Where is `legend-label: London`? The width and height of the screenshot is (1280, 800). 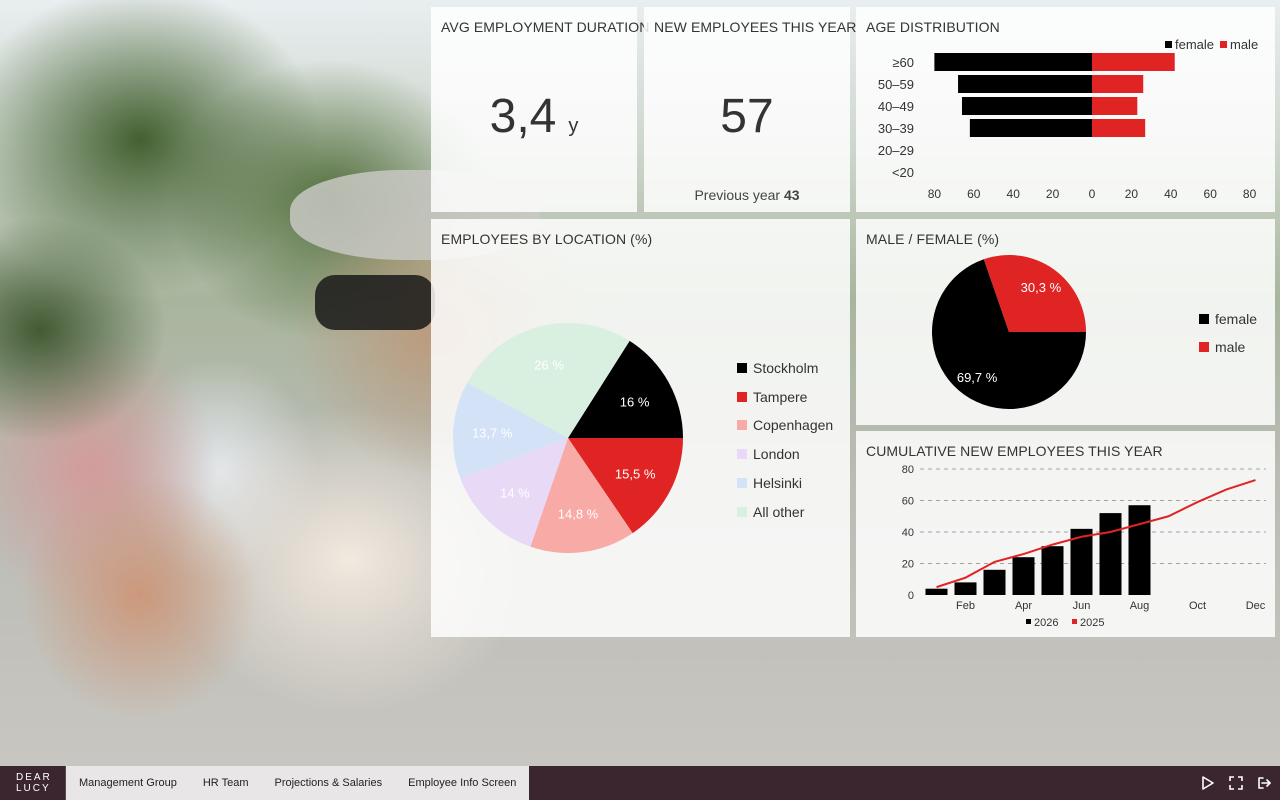
legend-label: London is located at coordinates (776, 454).